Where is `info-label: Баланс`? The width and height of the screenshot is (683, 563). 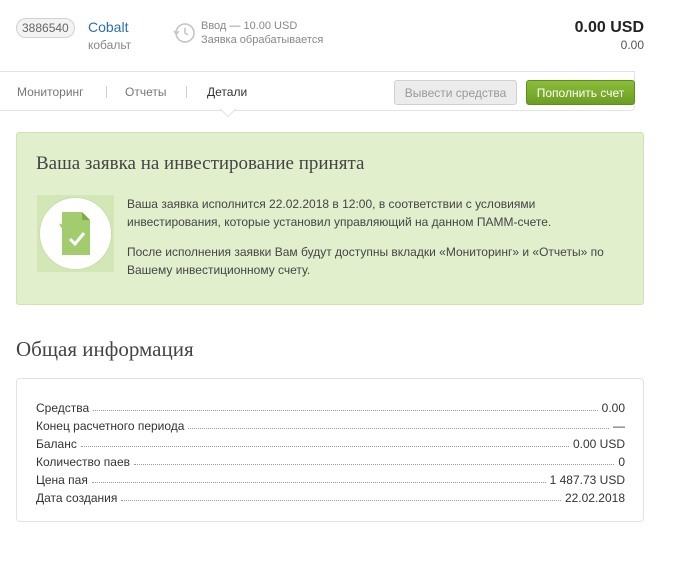 info-label: Баланс is located at coordinates (56, 444).